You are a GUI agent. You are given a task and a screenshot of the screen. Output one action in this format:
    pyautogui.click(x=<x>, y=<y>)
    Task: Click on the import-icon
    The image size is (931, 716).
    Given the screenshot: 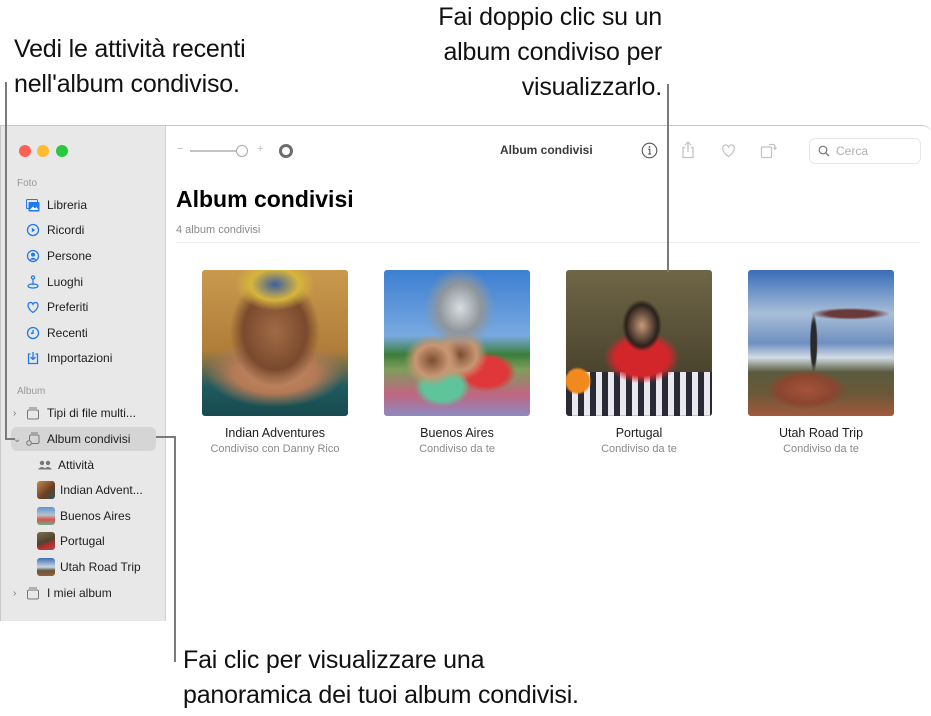 What is the action you would take?
    pyautogui.click(x=33, y=358)
    